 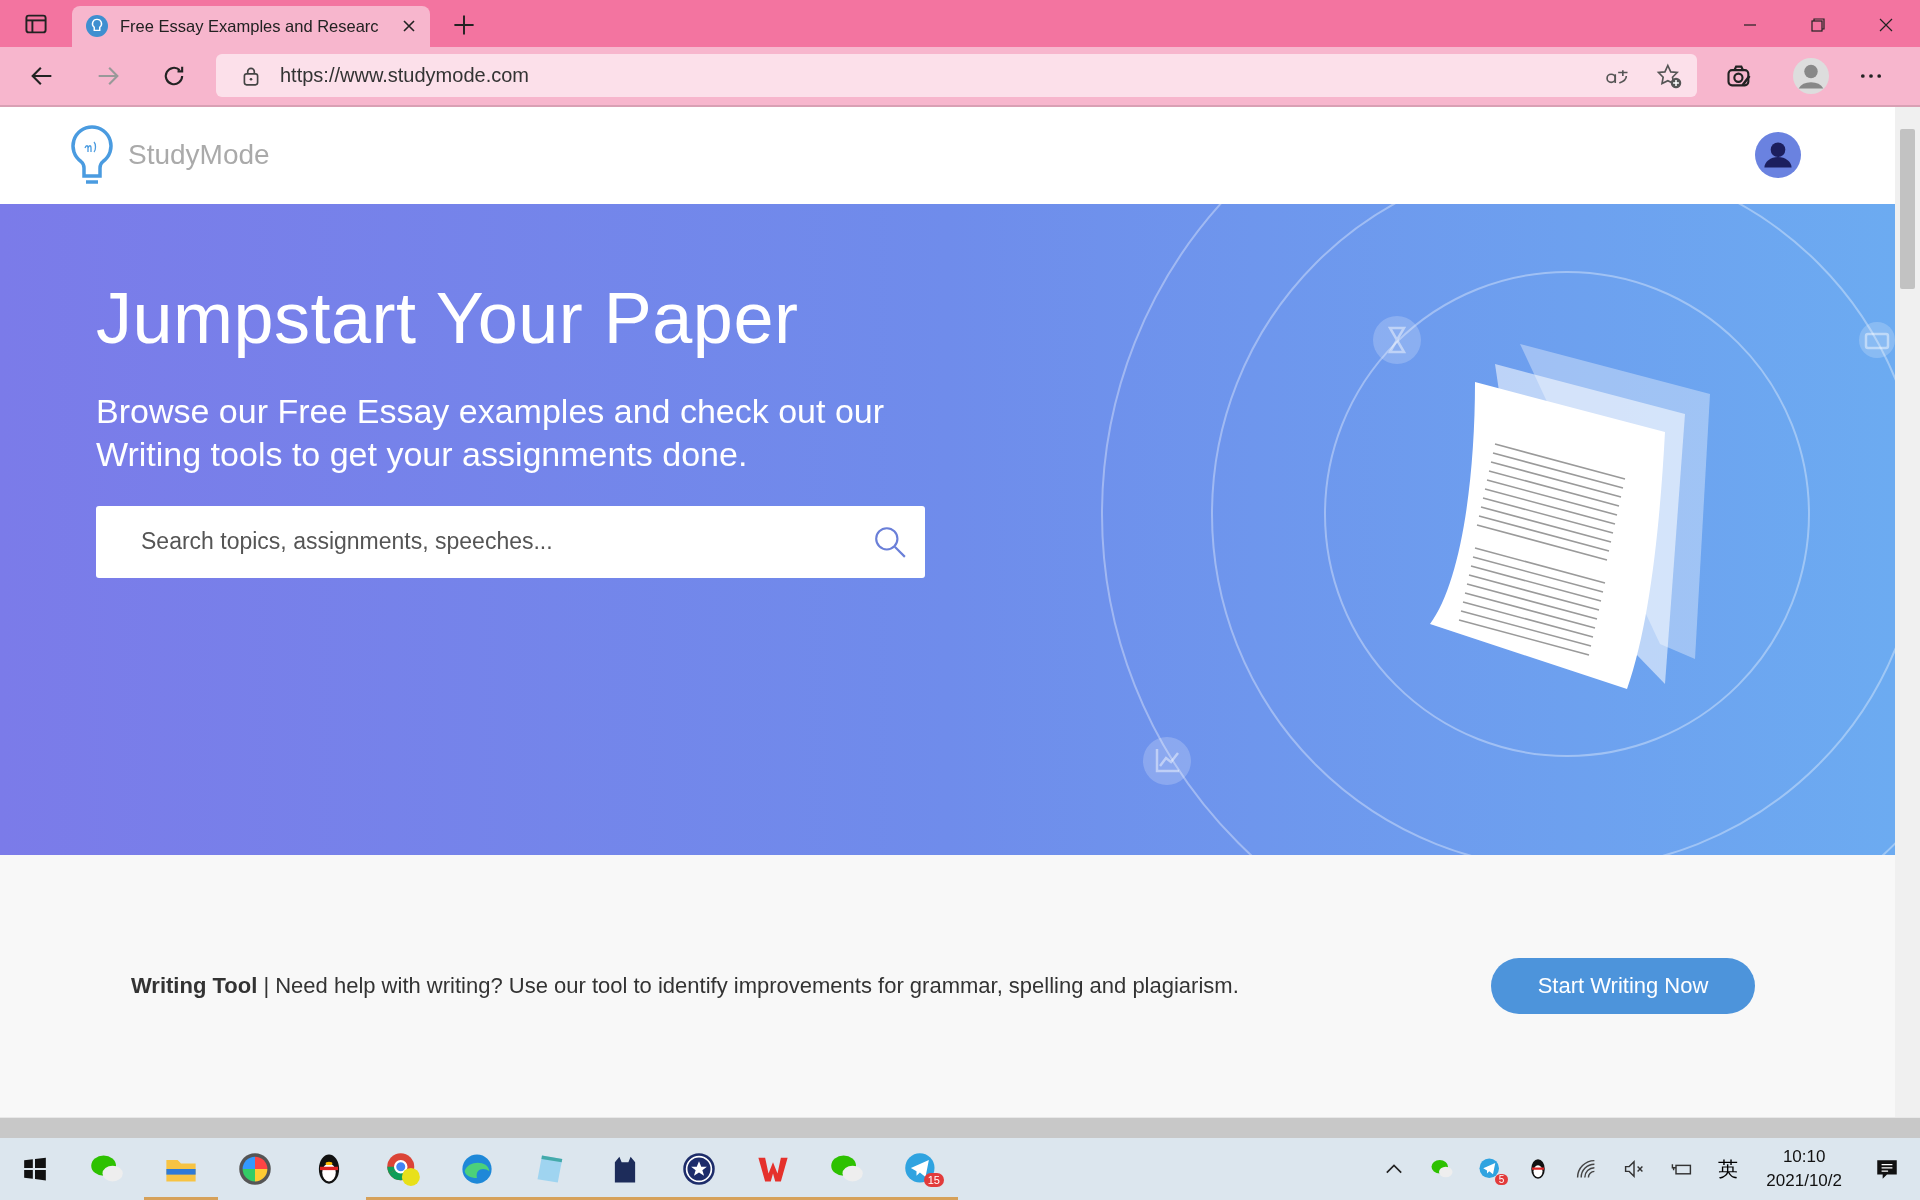 What do you see at coordinates (1804, 1157) in the screenshot?
I see `clock-time: 10:10` at bounding box center [1804, 1157].